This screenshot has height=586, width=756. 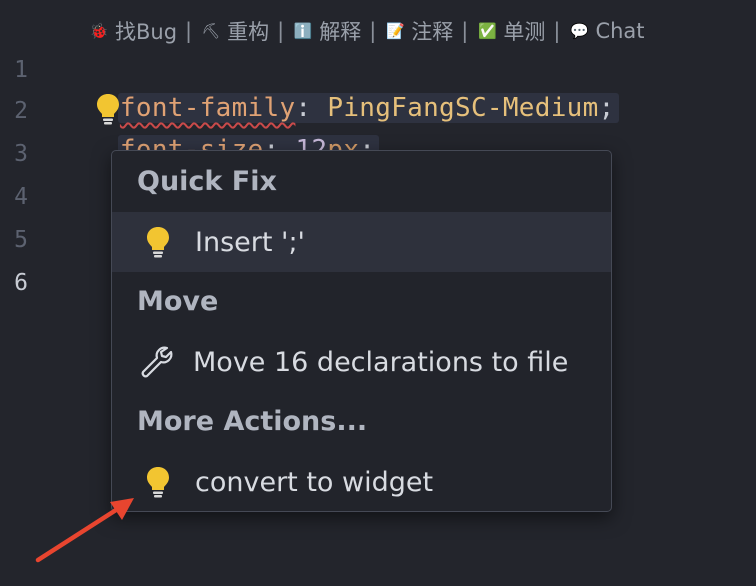 I want to click on codelens-refactor: ⛏ 重构, so click(x=235, y=31).